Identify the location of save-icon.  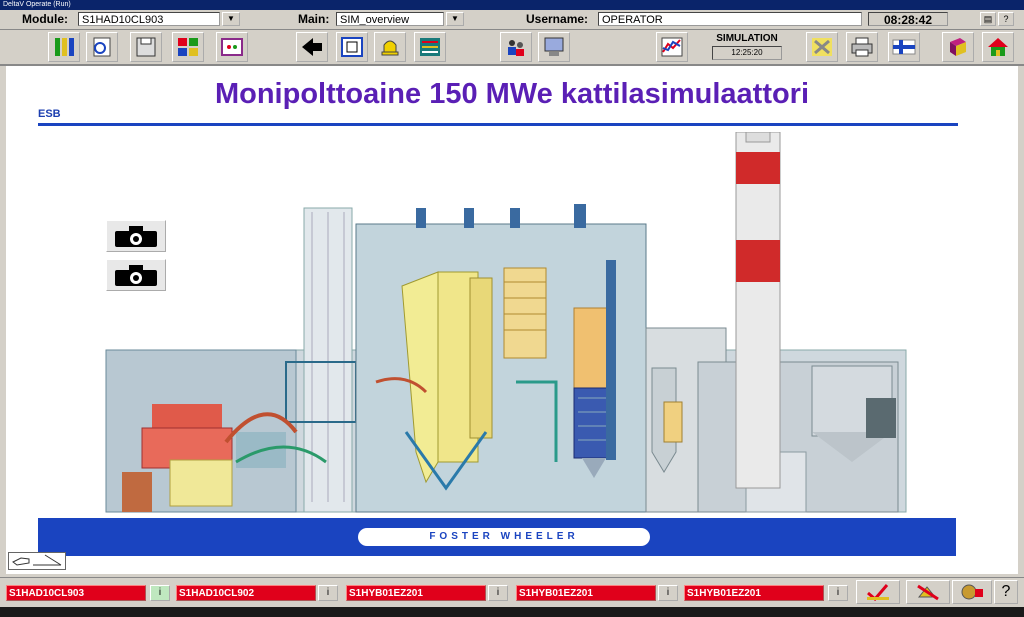
(146, 47).